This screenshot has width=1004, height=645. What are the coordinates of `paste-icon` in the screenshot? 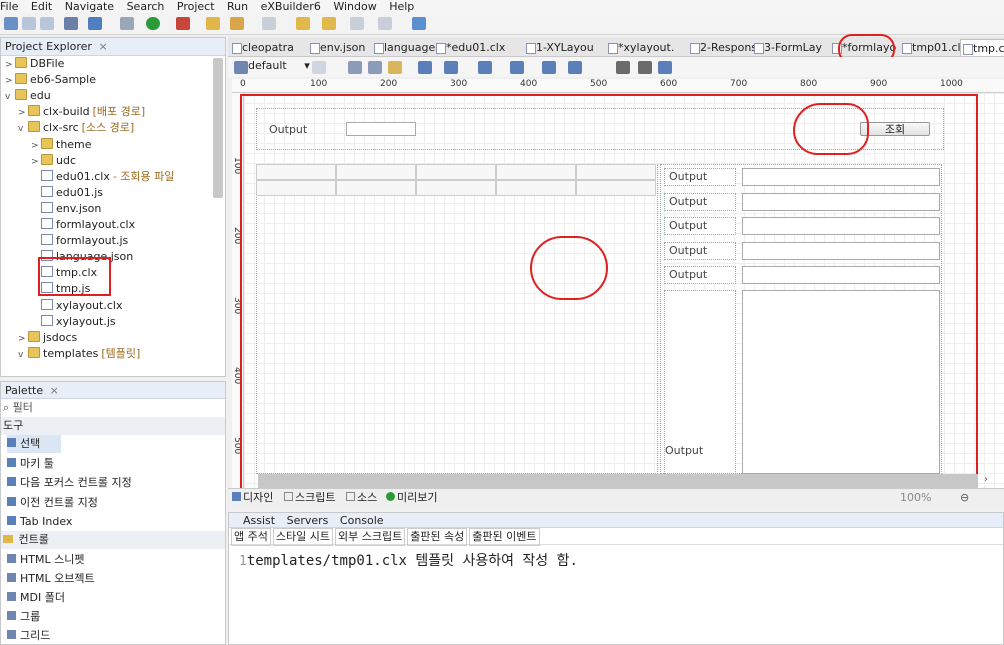 It's located at (395, 67).